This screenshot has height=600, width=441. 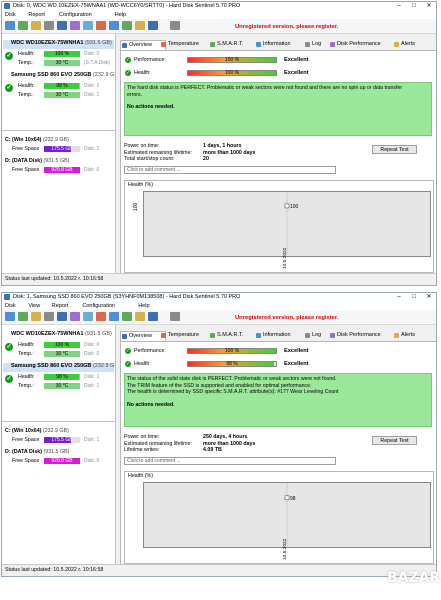 What do you see at coordinates (229, 152) in the screenshot?
I see `info-value: more than 1000 days` at bounding box center [229, 152].